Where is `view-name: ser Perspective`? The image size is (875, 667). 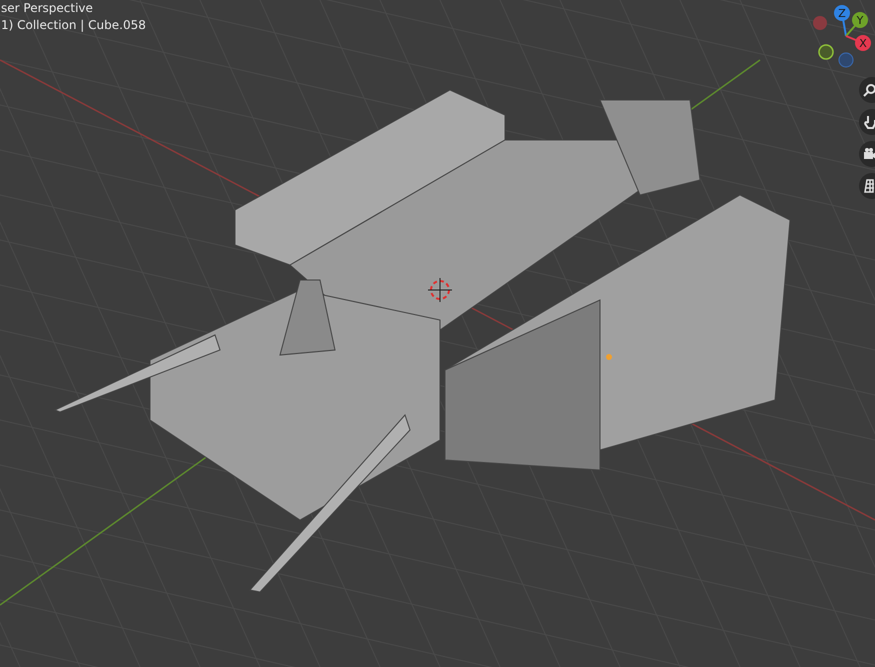
view-name: ser Perspective is located at coordinates (47, 8).